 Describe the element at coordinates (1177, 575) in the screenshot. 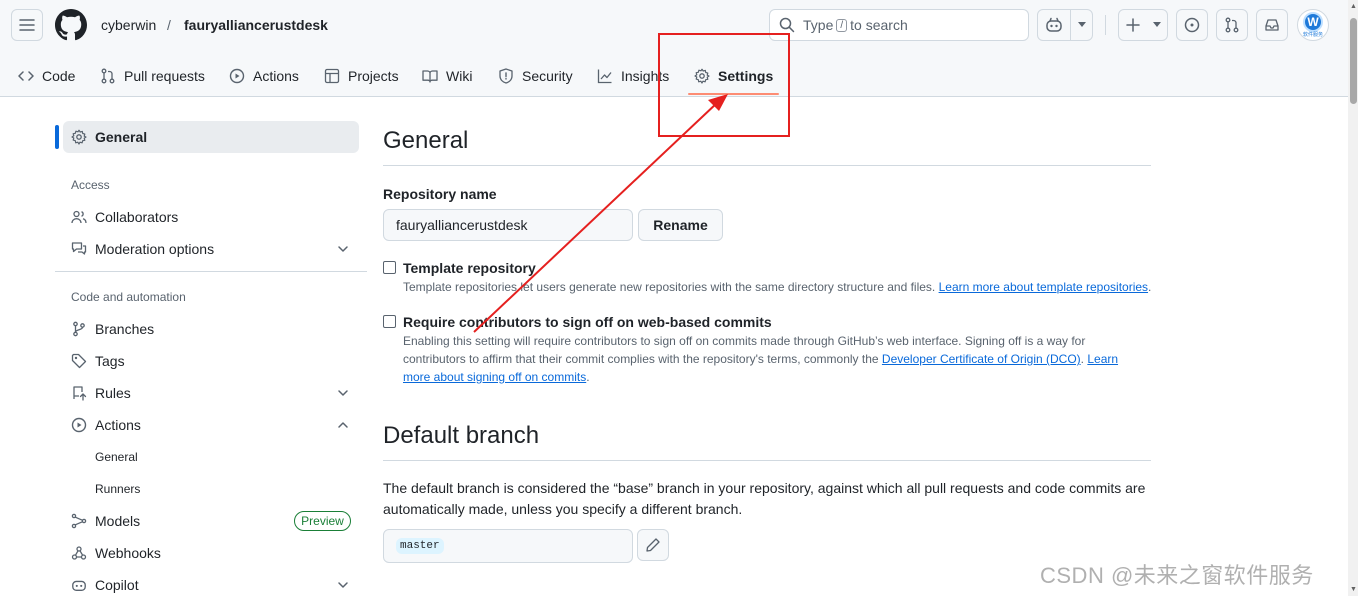

I see `csdn-watermark: CSDN @未来之窗软件服务` at that location.